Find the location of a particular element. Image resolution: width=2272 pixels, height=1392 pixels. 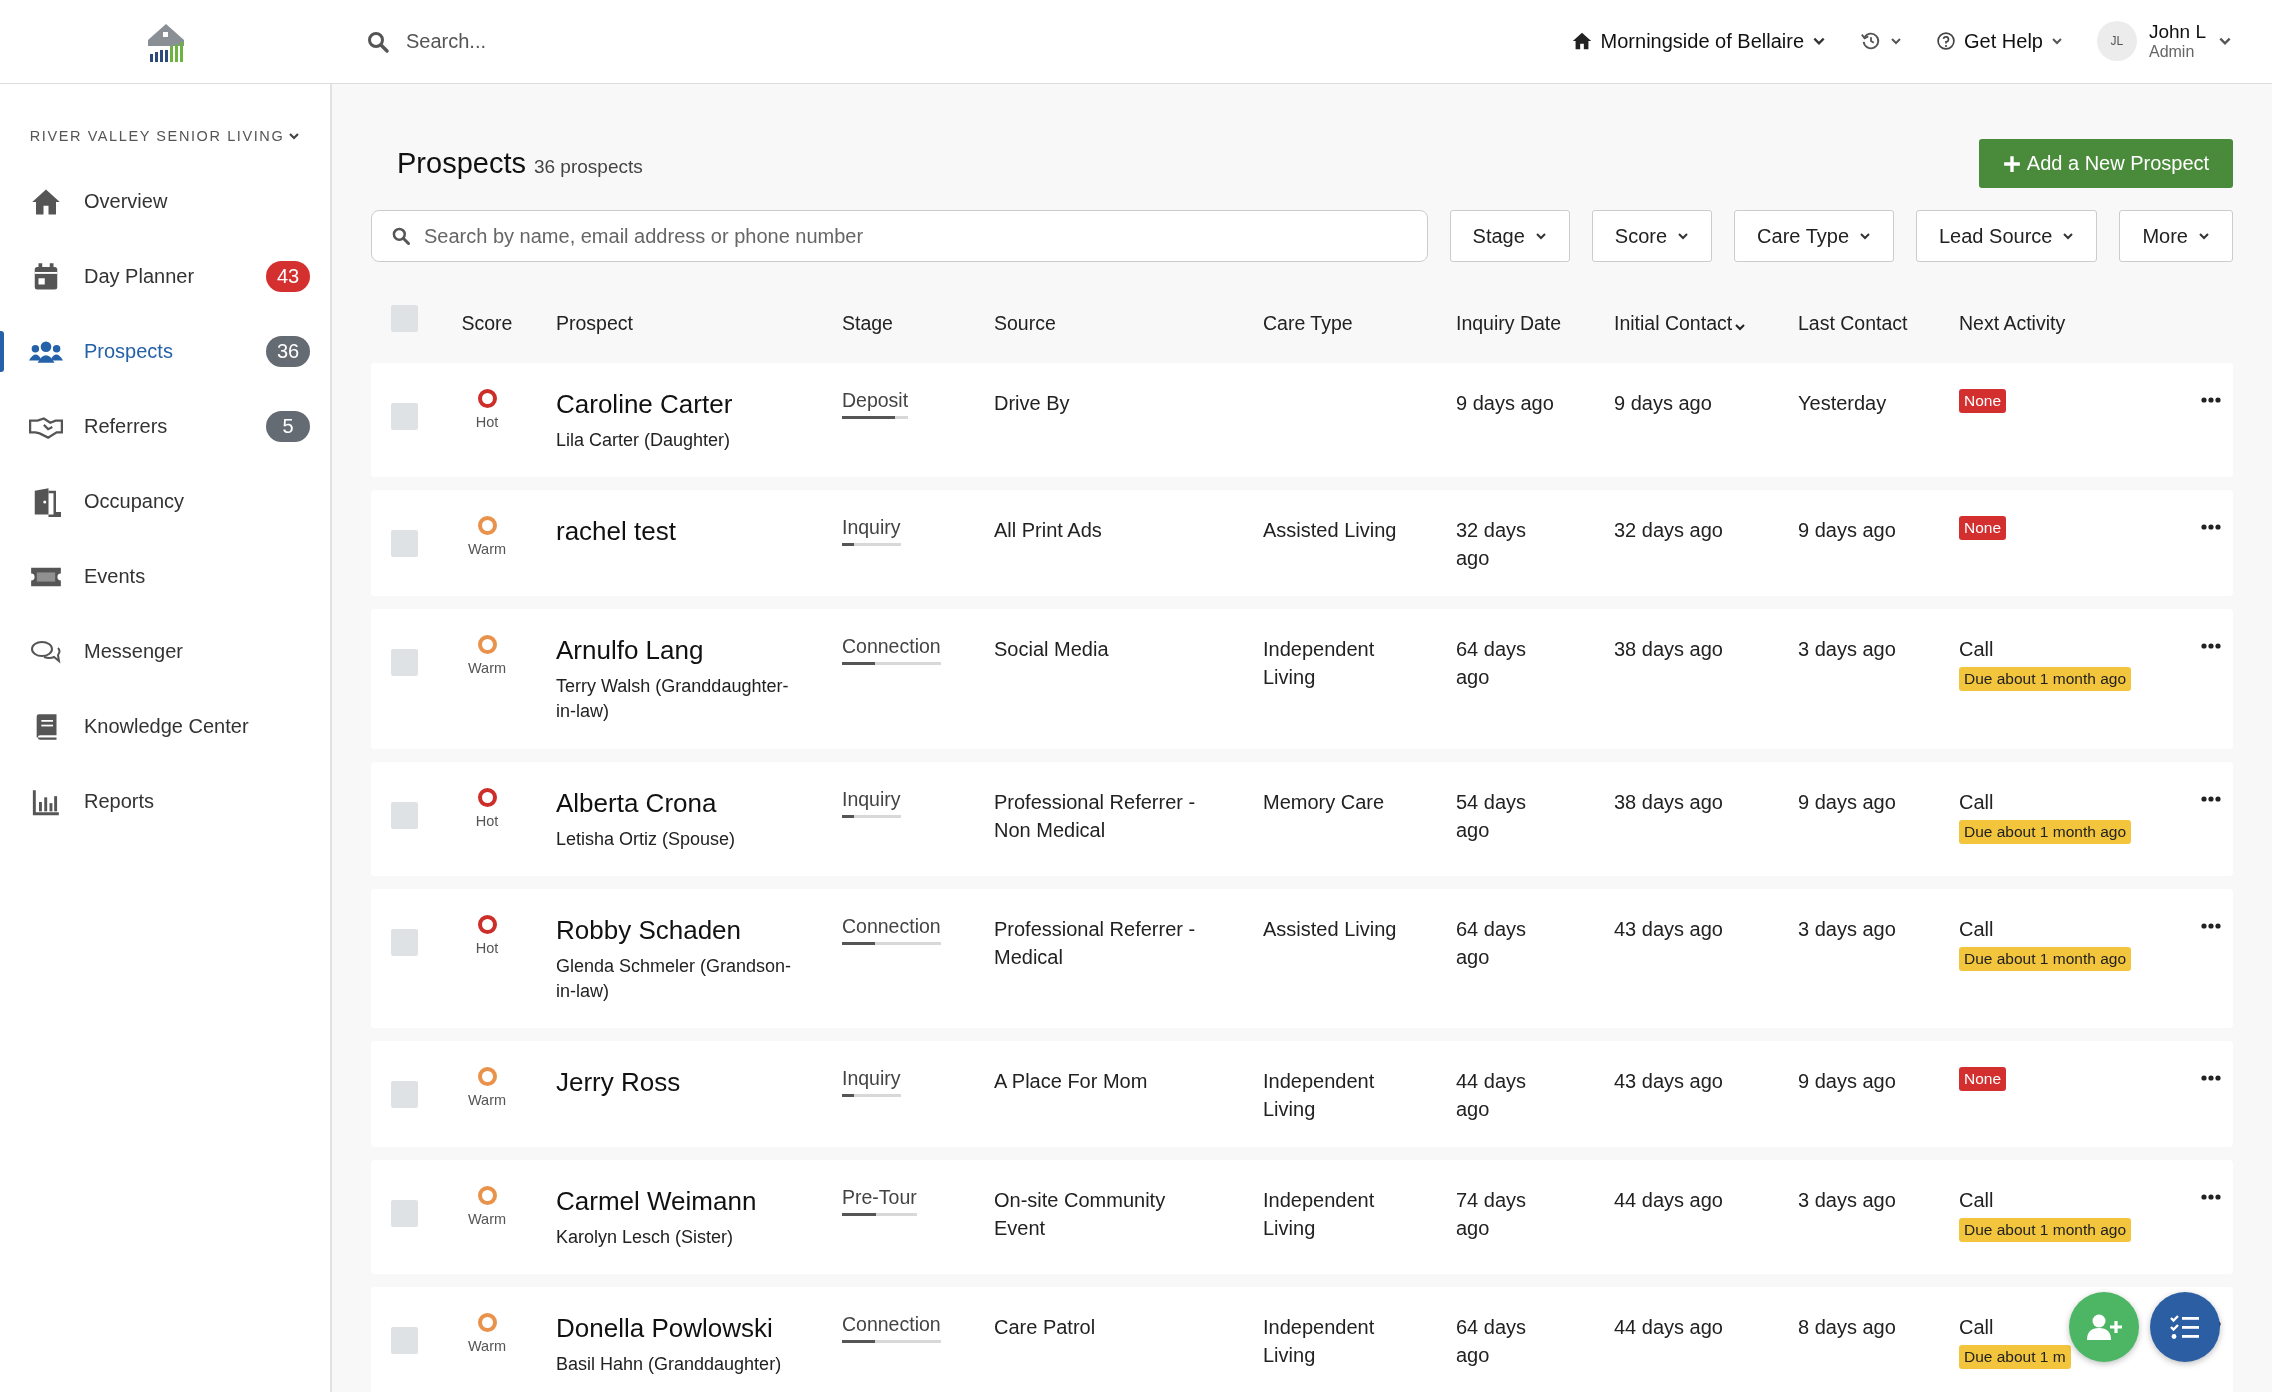

table-cell-text: Assisted Living is located at coordinates (1330, 929).